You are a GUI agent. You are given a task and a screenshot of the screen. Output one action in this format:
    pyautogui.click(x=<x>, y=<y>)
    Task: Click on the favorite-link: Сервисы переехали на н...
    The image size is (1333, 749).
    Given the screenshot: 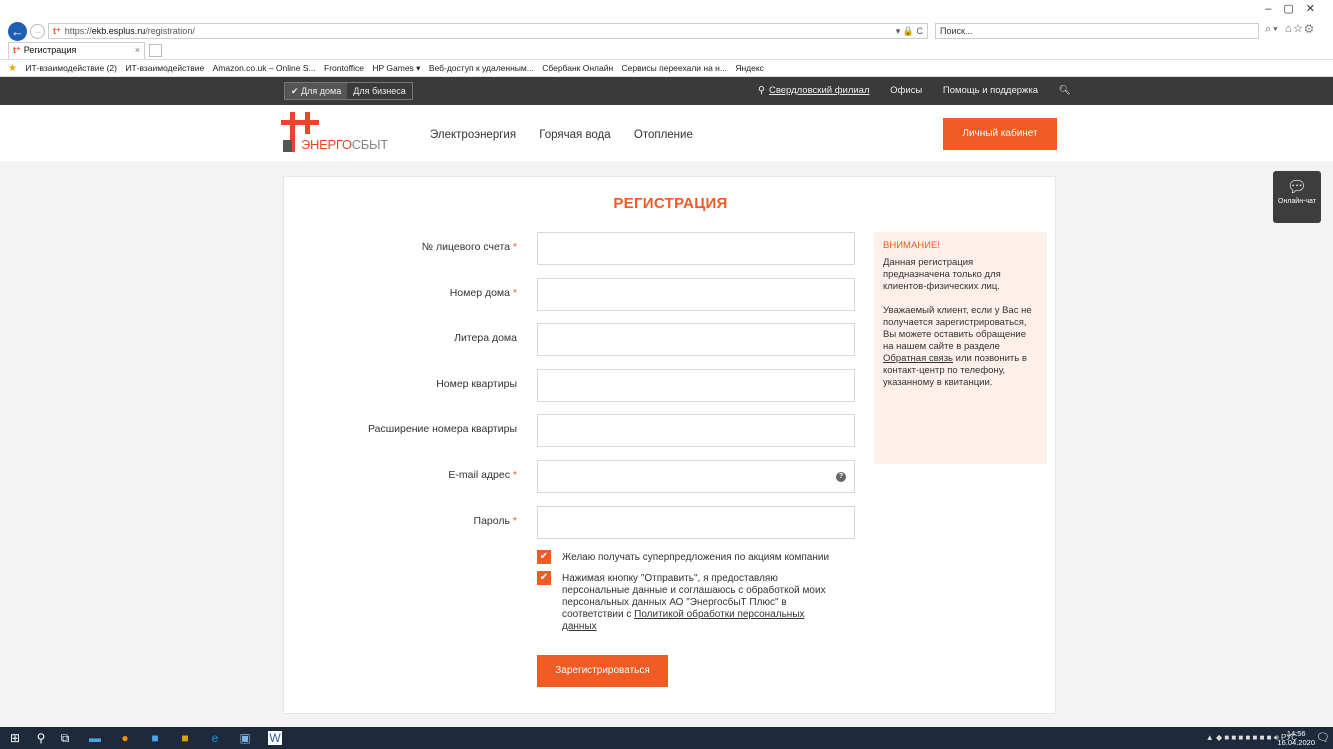 What is the action you would take?
    pyautogui.click(x=674, y=68)
    